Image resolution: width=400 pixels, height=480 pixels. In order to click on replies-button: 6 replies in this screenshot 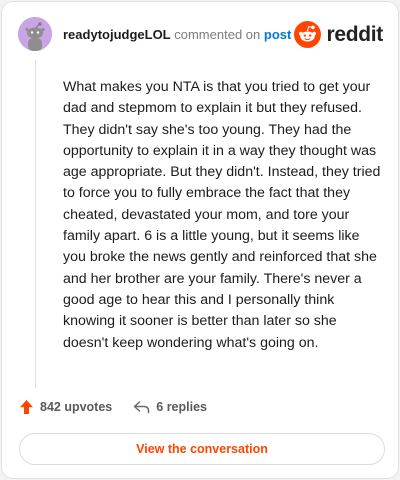, I will do `click(170, 407)`.